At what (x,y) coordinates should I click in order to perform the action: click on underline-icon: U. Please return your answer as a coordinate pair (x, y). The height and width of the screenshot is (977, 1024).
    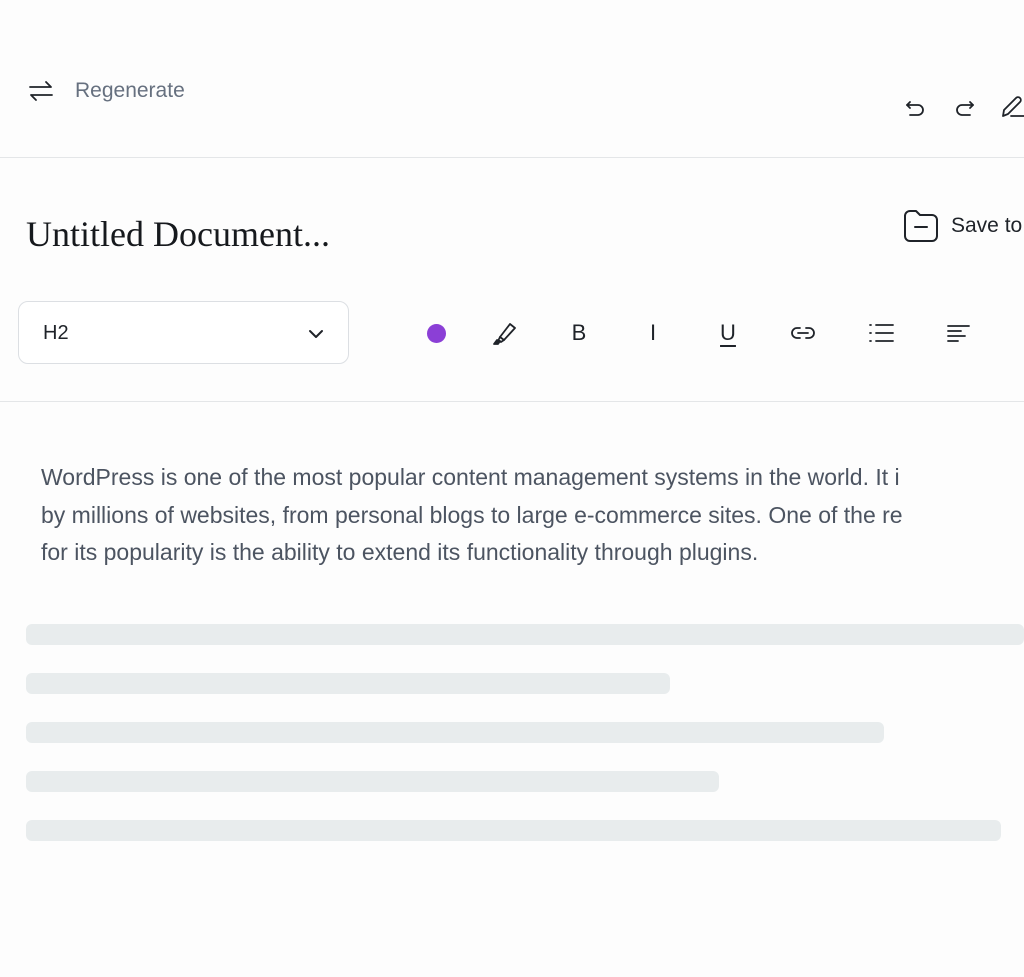
    Looking at the image, I should click on (728, 332).